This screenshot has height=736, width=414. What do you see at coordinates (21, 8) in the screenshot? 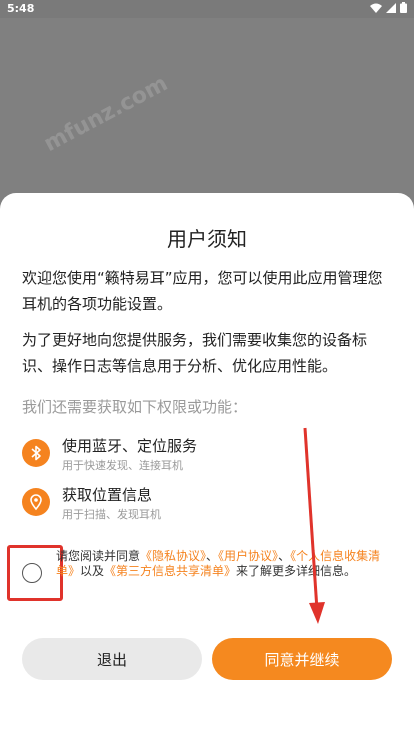
I see `status-time: 5:48` at bounding box center [21, 8].